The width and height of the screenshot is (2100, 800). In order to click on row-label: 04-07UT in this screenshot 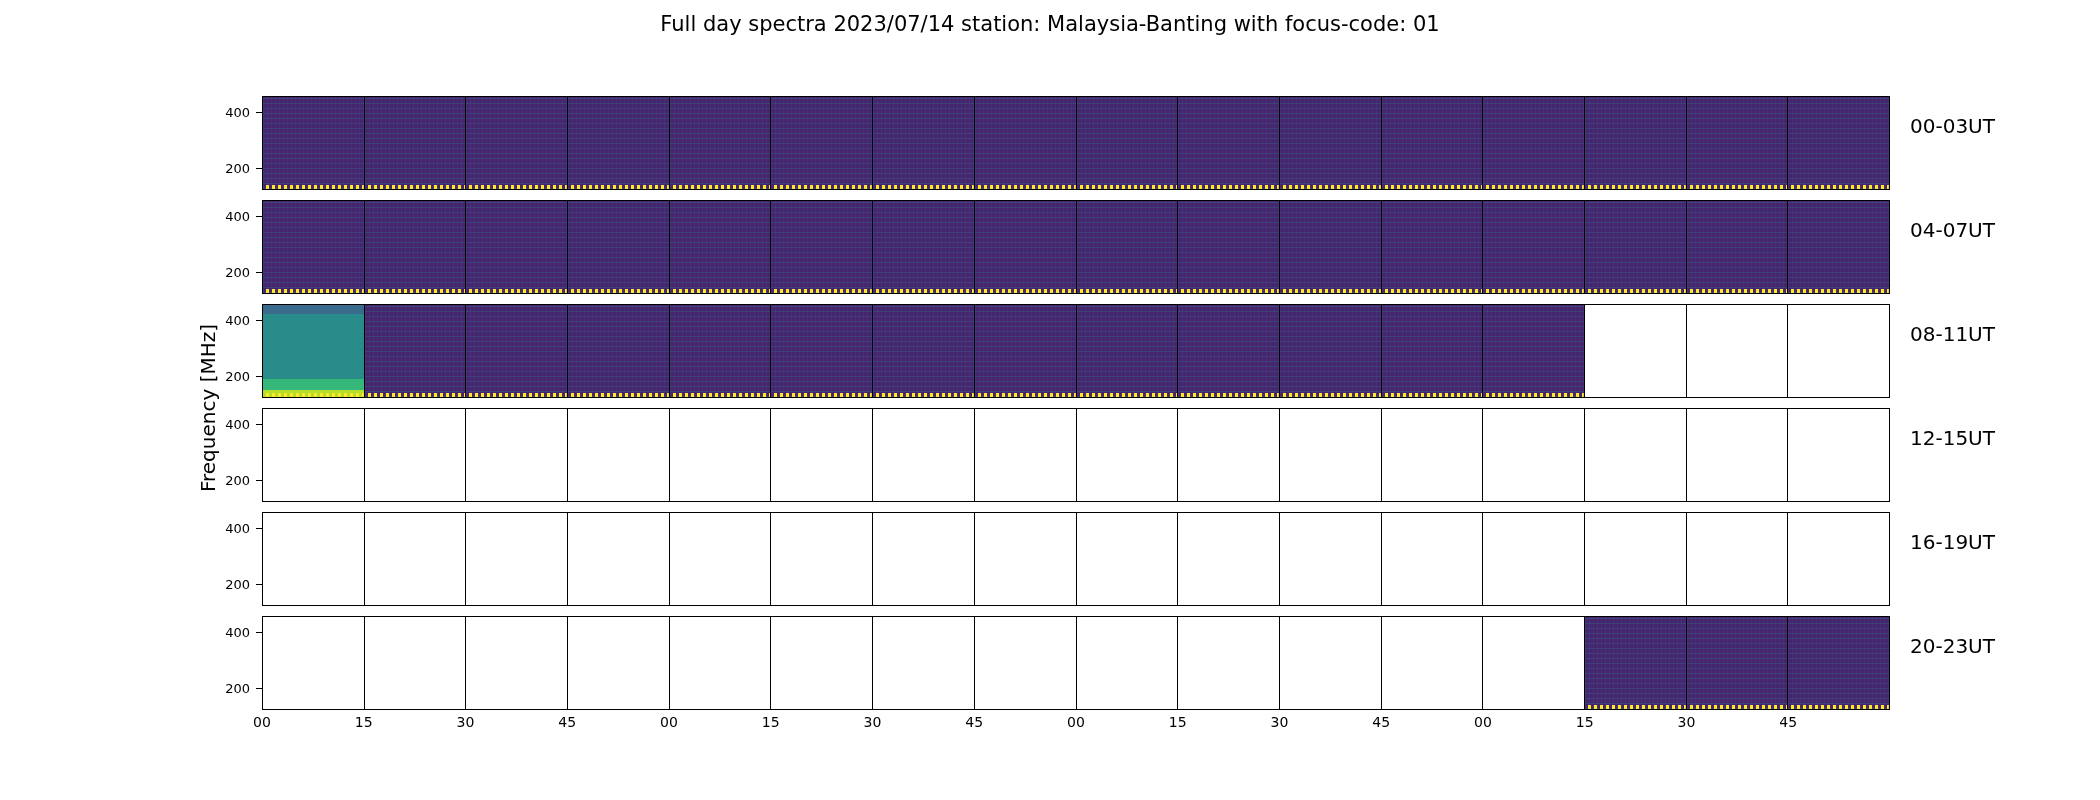, I will do `click(1952, 231)`.